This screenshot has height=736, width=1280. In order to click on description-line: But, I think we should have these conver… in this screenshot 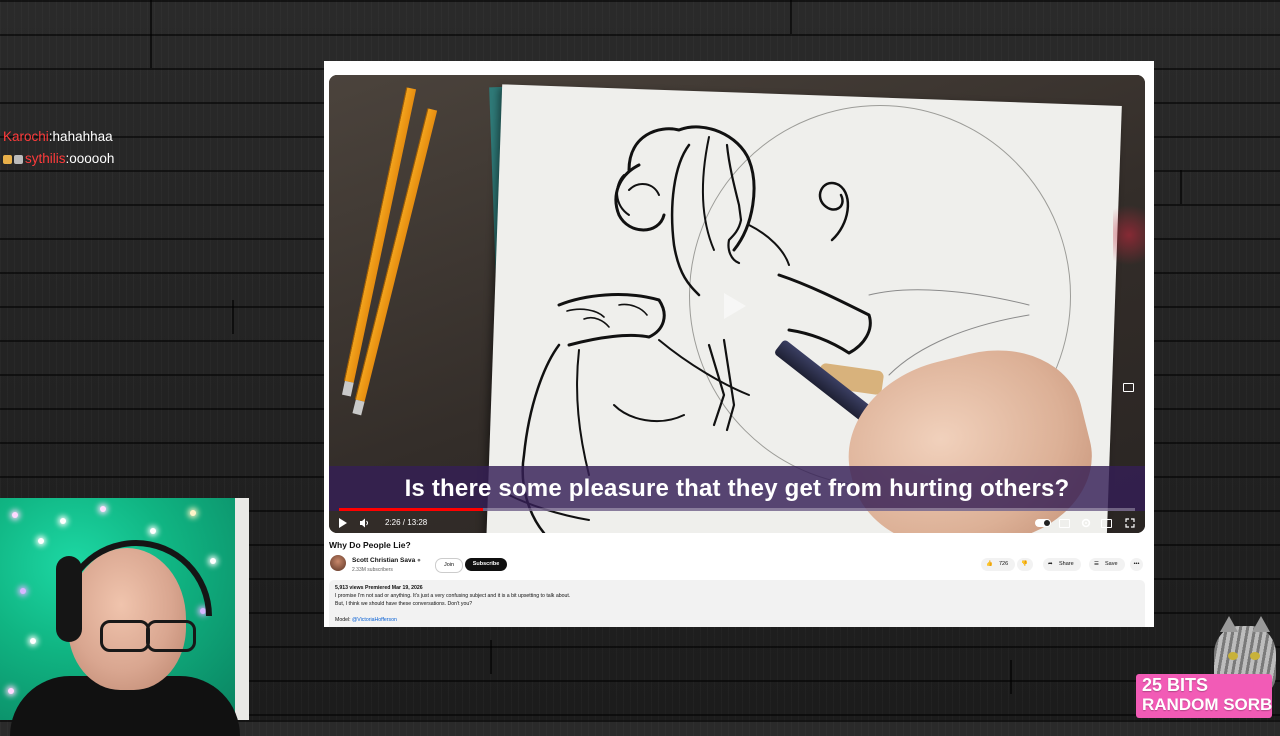, I will do `click(404, 604)`.